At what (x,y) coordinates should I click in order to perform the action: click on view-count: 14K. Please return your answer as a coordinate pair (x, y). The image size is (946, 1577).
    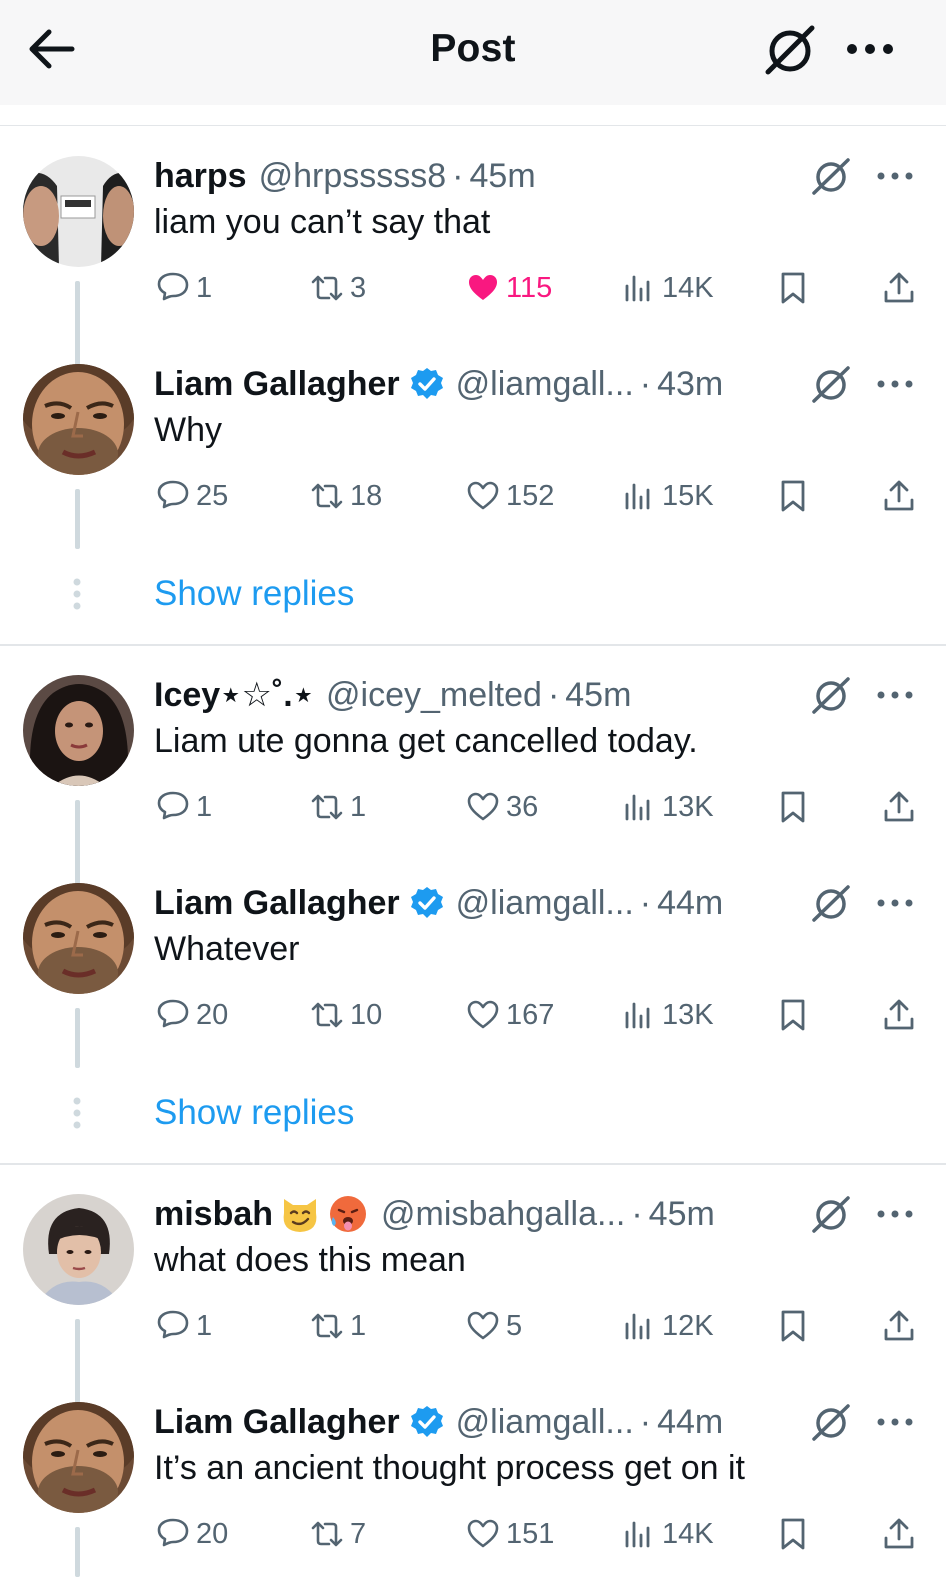
    Looking at the image, I should click on (688, 287).